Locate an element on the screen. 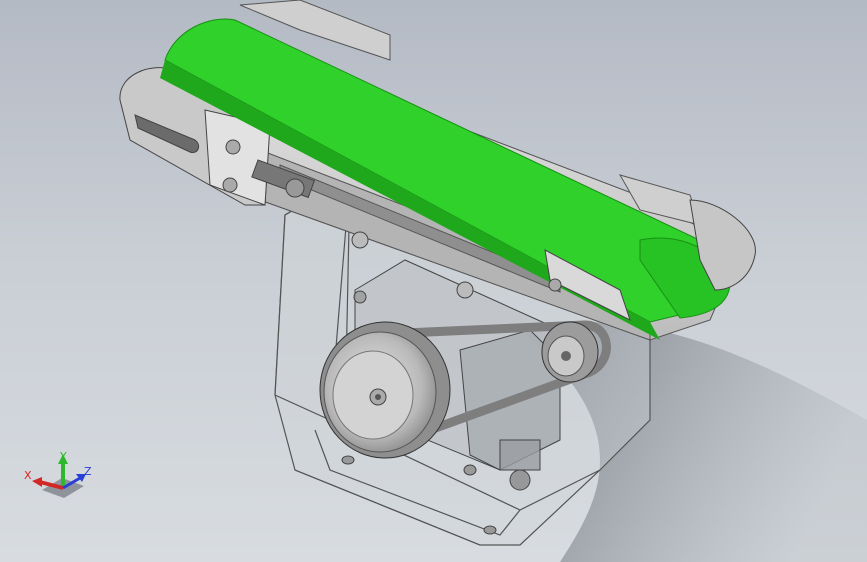 Image resolution: width=867 pixels, height=562 pixels. motor-pulley is located at coordinates (385, 390).